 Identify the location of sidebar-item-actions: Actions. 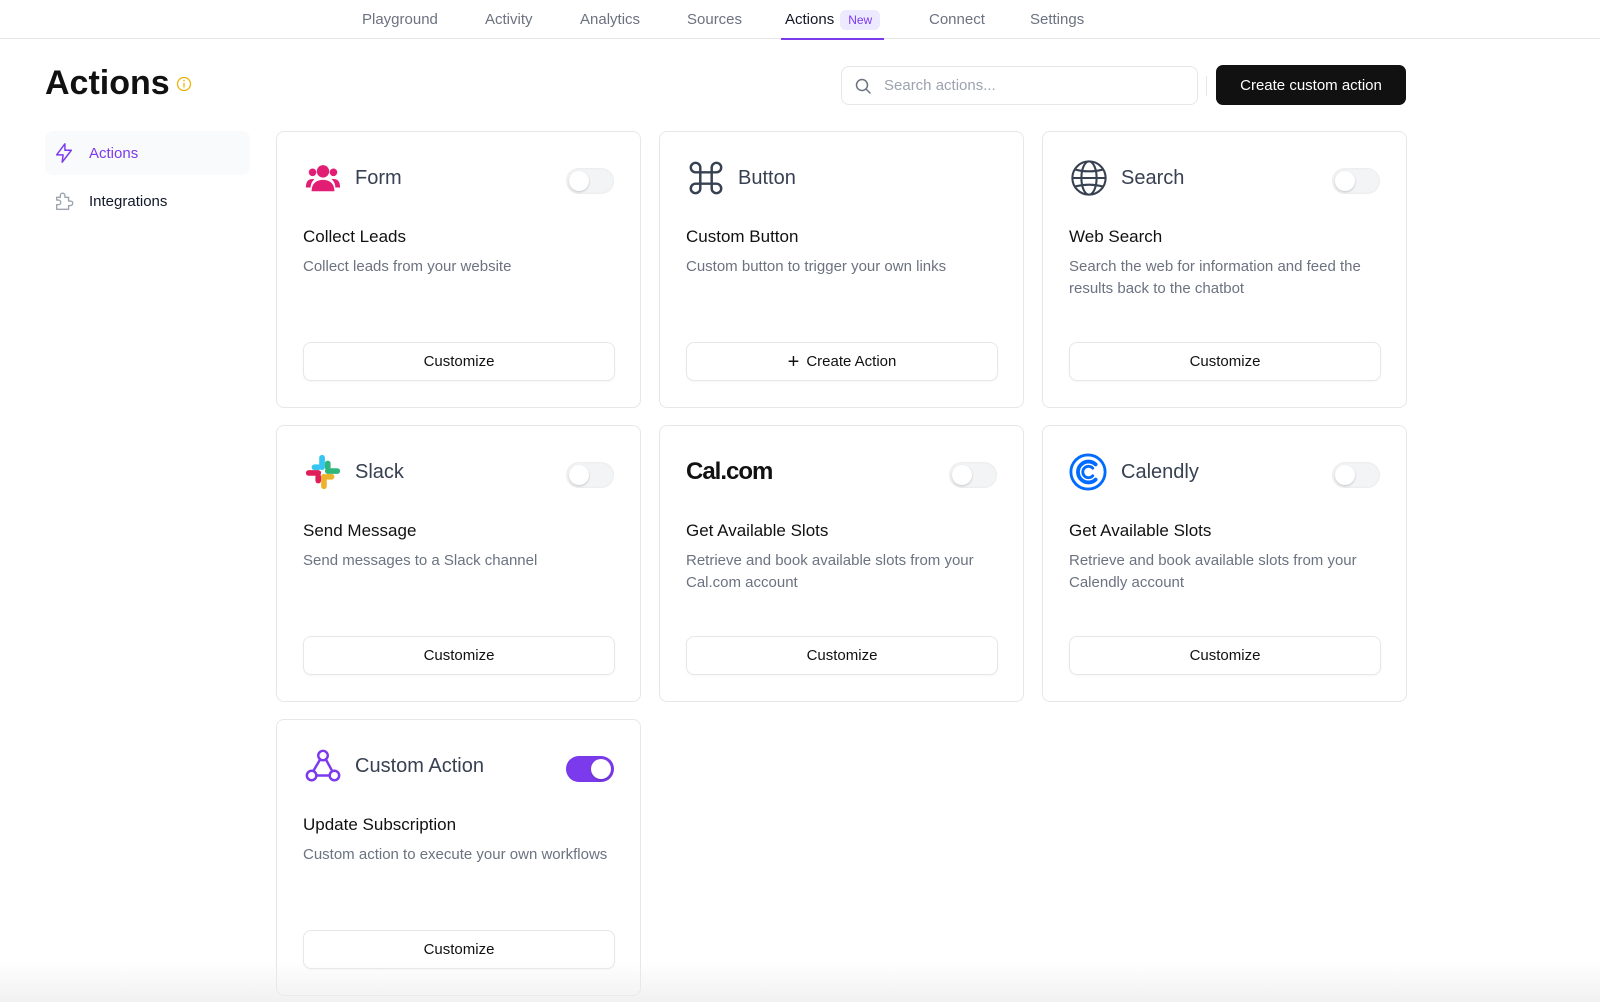
(147, 153).